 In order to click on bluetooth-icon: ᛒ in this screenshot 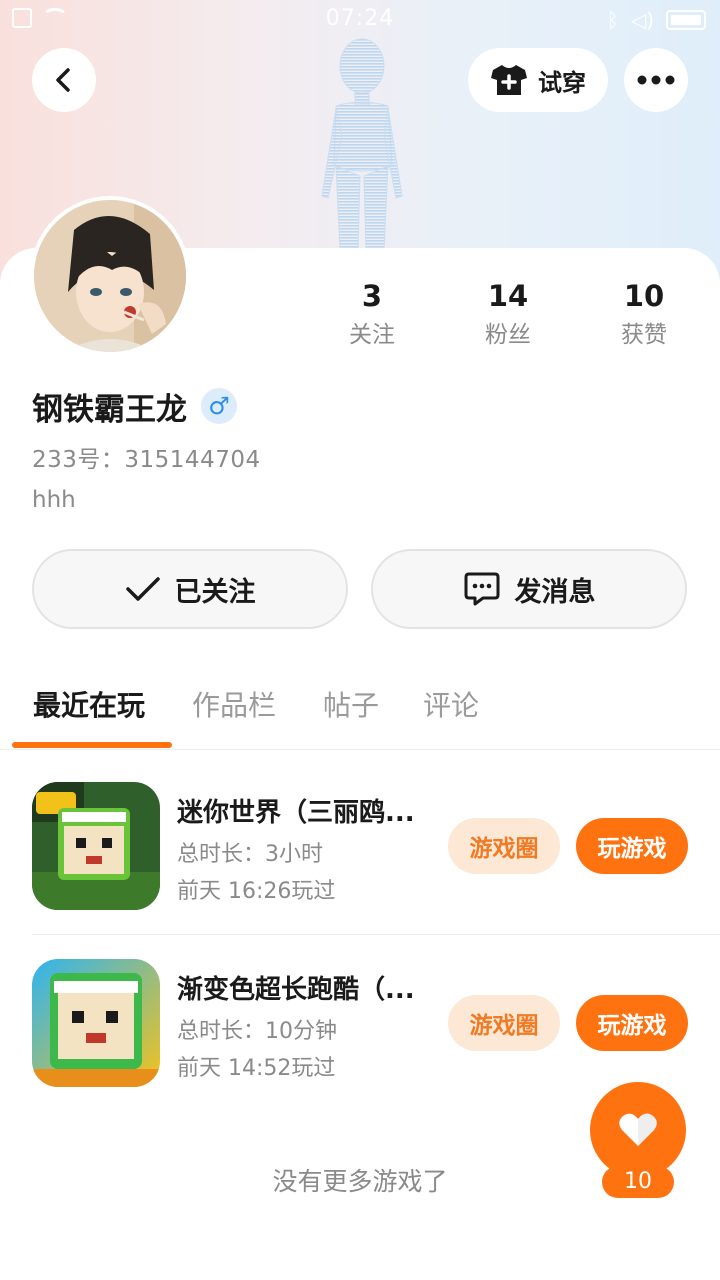, I will do `click(612, 20)`.